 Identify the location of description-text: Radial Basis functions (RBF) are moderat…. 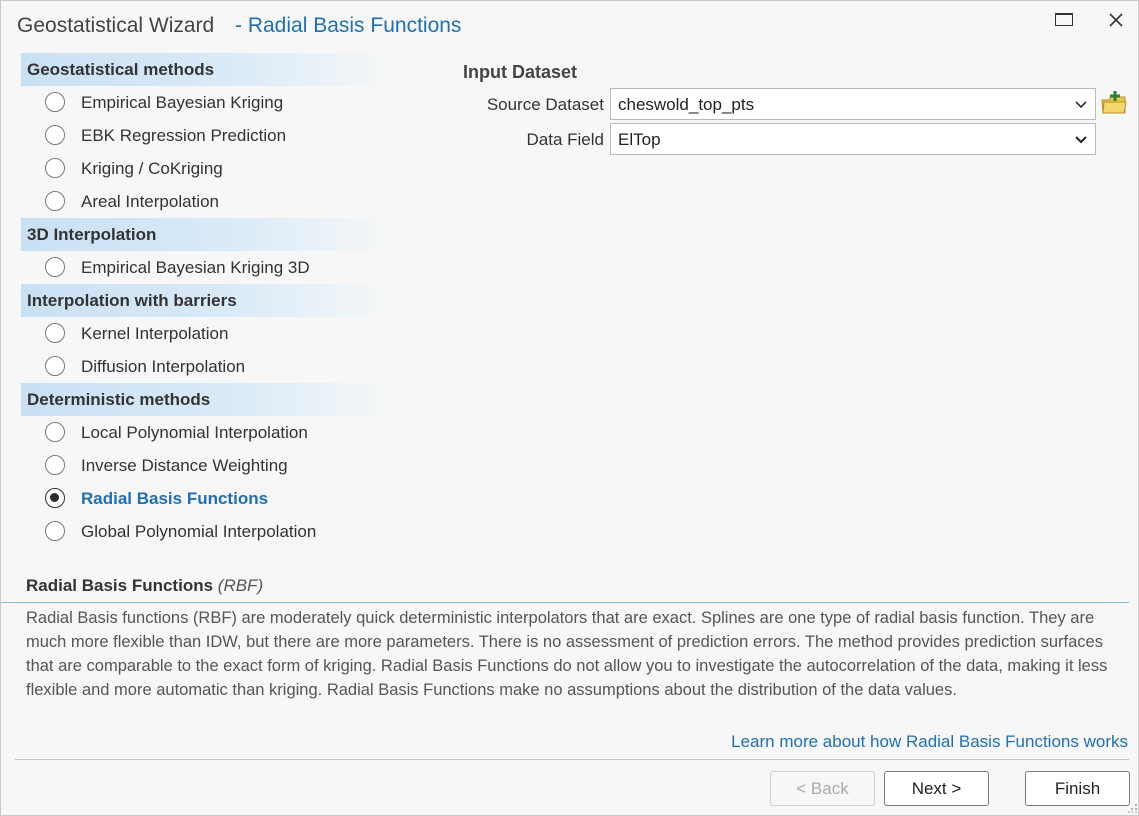
(567, 654).